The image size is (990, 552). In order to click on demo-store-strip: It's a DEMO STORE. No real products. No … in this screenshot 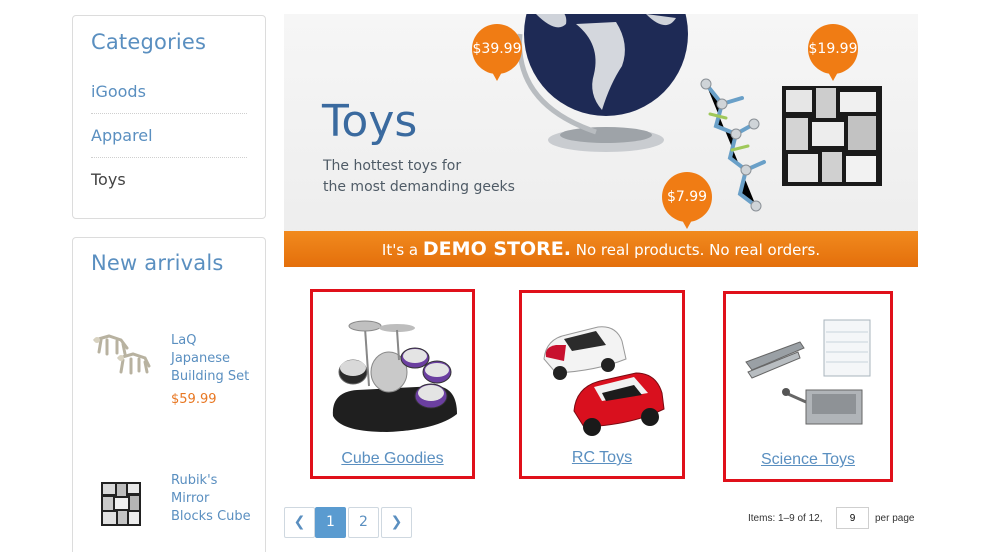, I will do `click(601, 249)`.